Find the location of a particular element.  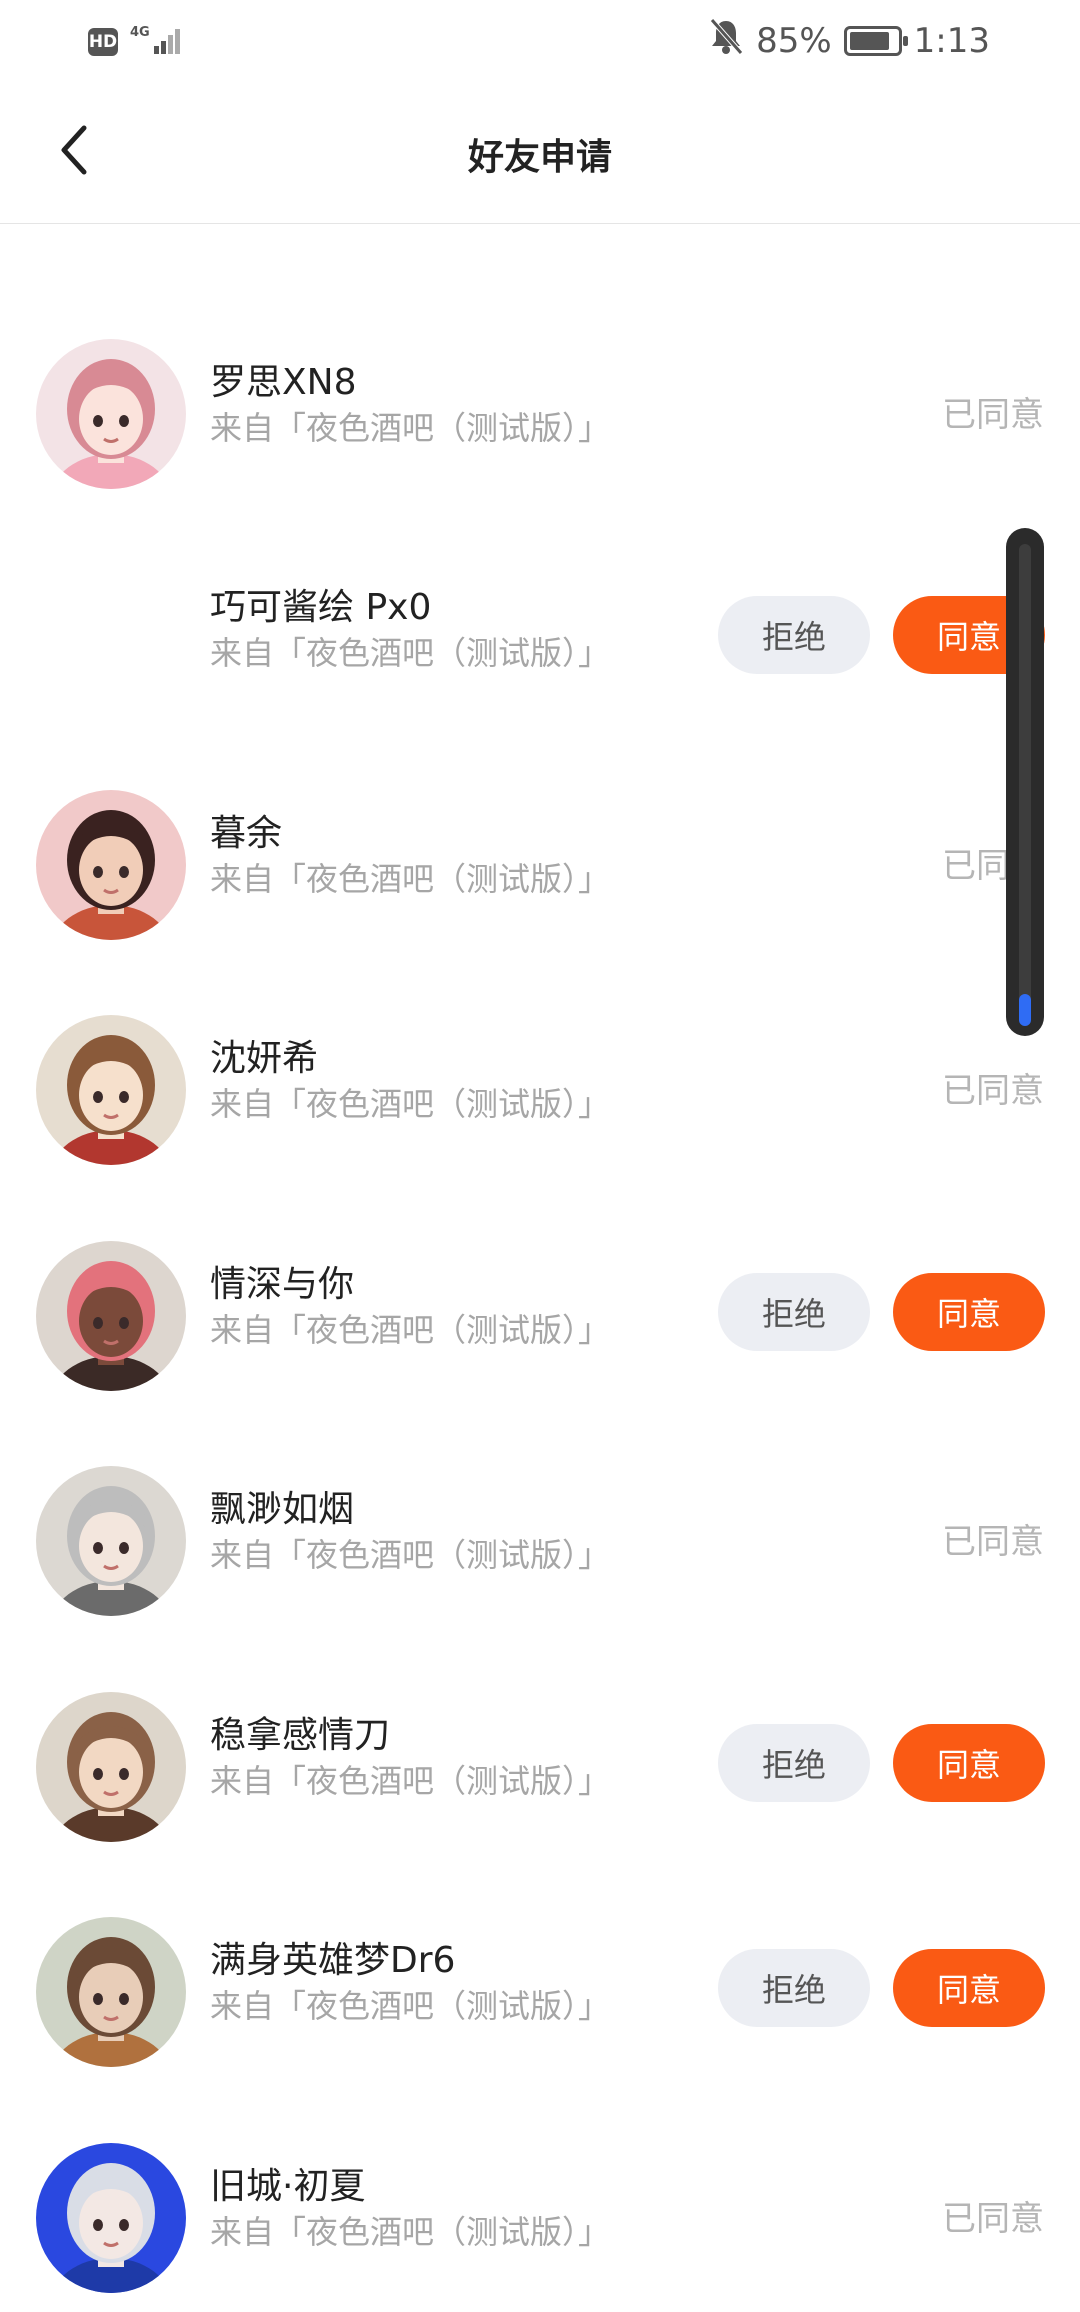

requester-name: 情深与你 is located at coordinates (282, 1284).